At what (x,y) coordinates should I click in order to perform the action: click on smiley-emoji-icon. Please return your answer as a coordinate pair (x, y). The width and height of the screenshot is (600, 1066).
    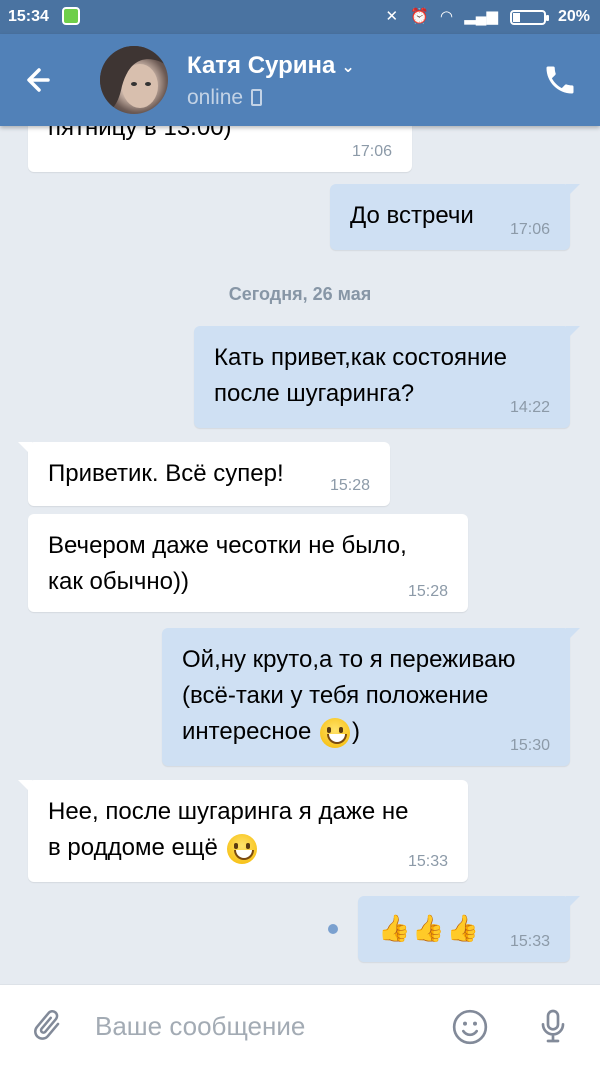
    Looking at the image, I should click on (241, 848).